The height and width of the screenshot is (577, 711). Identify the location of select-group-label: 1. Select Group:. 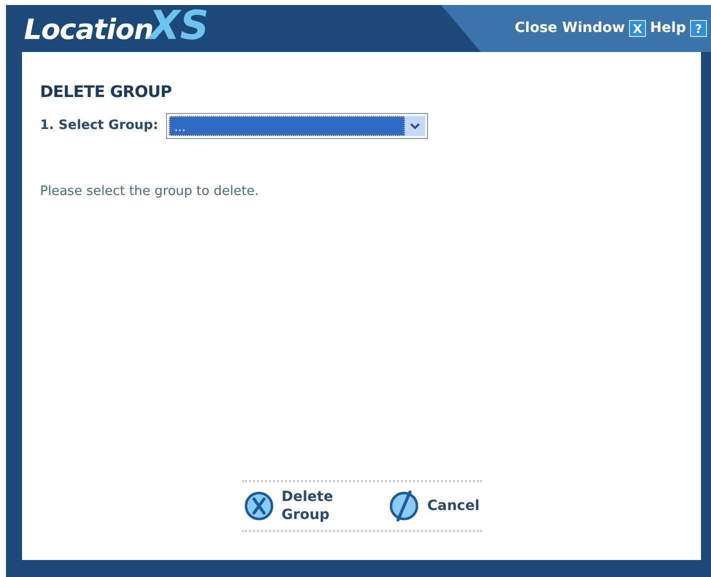
(99, 126).